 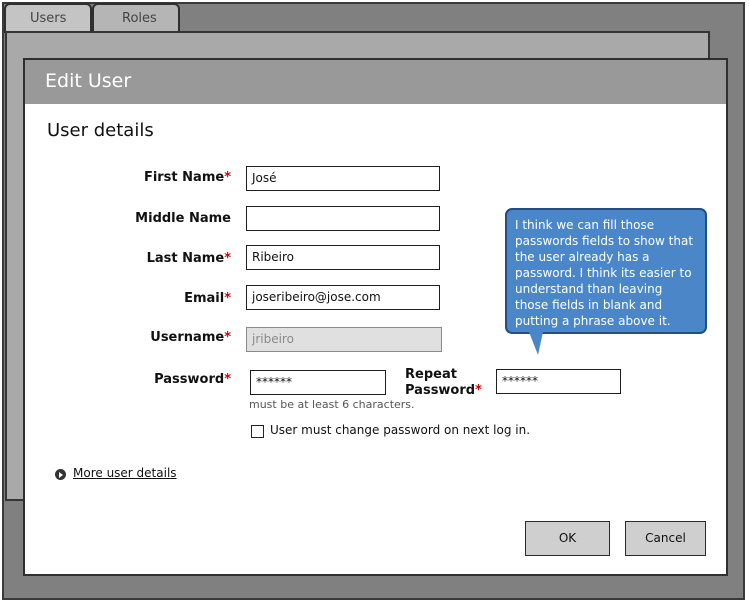 I want to click on password-hint: must be at least 6 characters., so click(x=332, y=404).